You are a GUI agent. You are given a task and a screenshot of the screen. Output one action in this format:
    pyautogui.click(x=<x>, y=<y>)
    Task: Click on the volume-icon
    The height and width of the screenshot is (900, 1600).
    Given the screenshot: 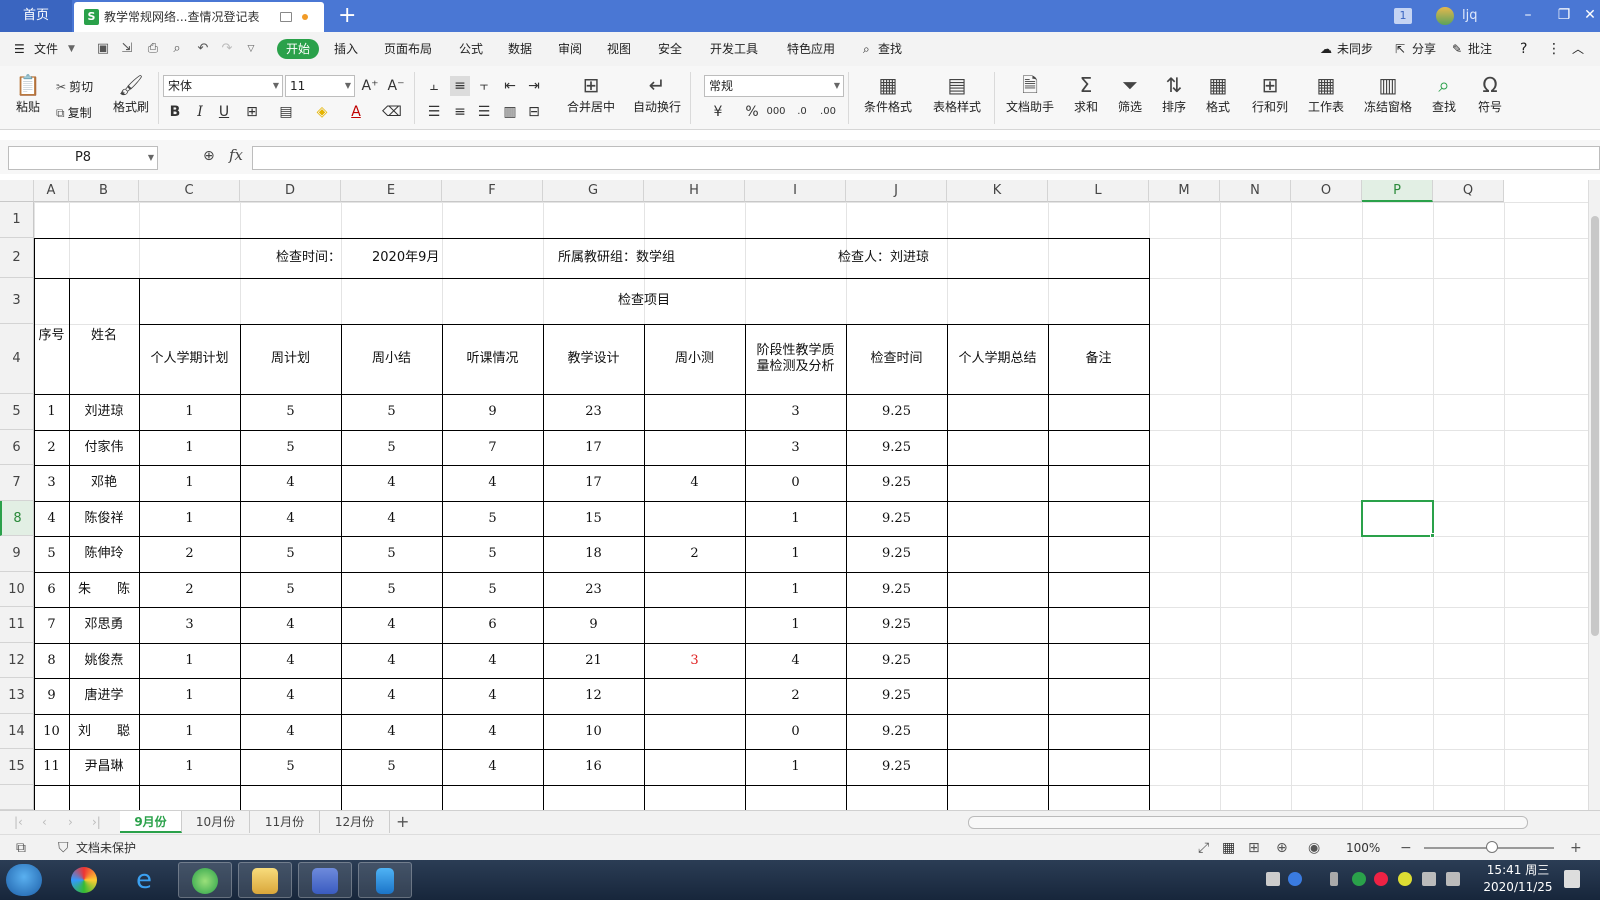 What is the action you would take?
    pyautogui.click(x=1453, y=879)
    